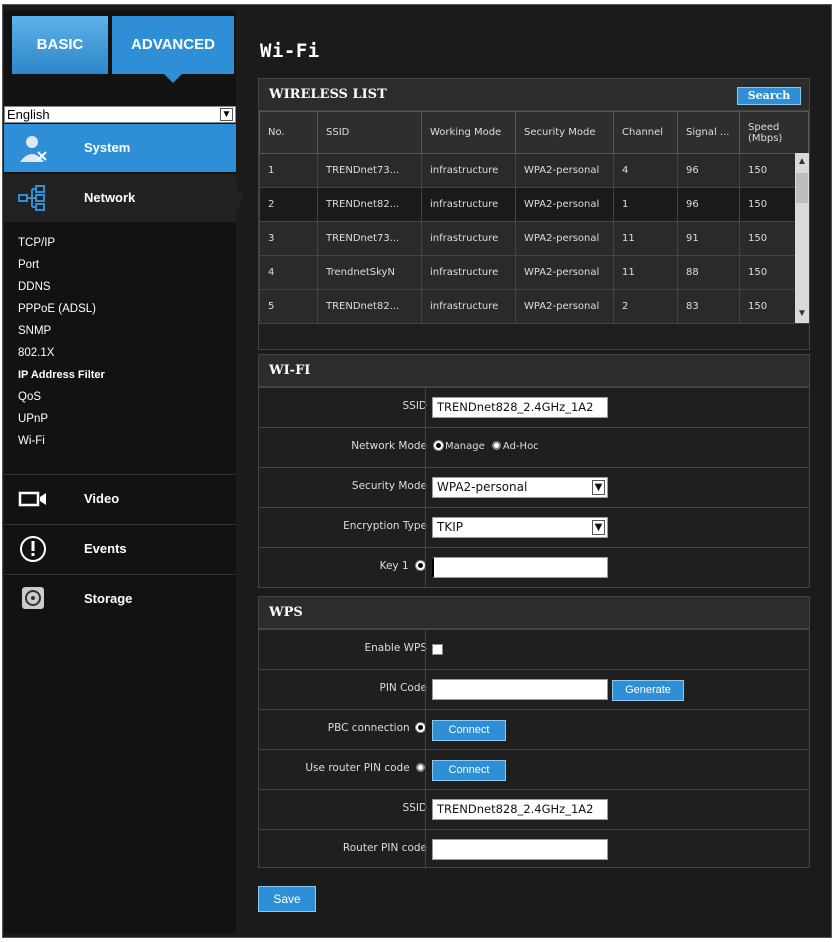 Image resolution: width=834 pixels, height=942 pixels. I want to click on encryption-select: TKIP ▼, so click(520, 527).